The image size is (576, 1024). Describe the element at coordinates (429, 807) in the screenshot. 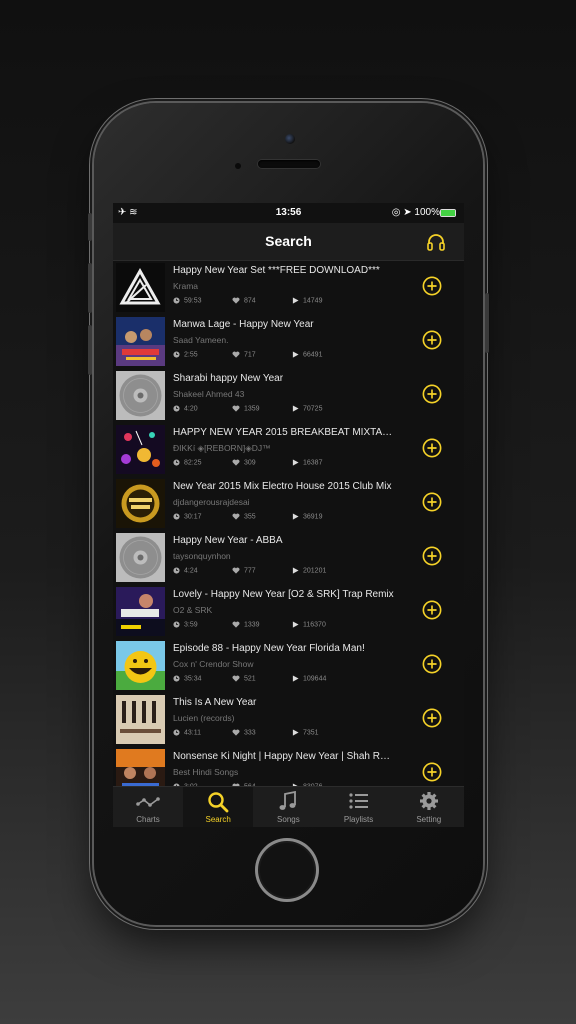

I see `tab-setting: Setting` at that location.